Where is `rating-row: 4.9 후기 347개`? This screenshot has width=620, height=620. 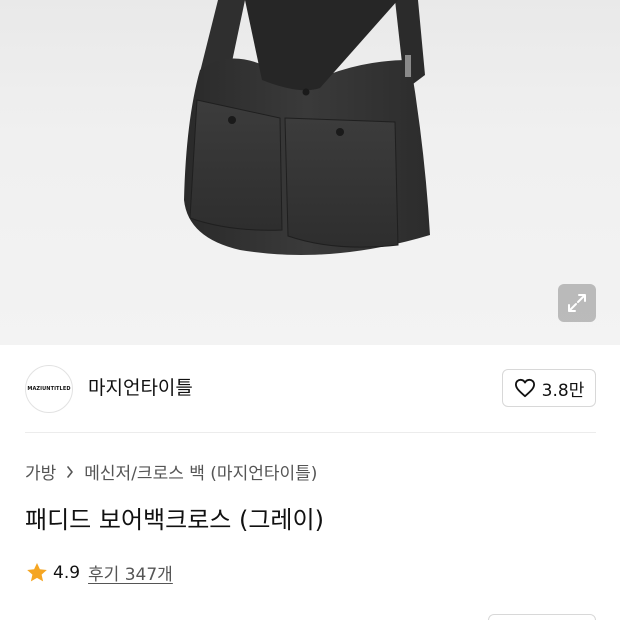 rating-row: 4.9 후기 347개 is located at coordinates (99, 572).